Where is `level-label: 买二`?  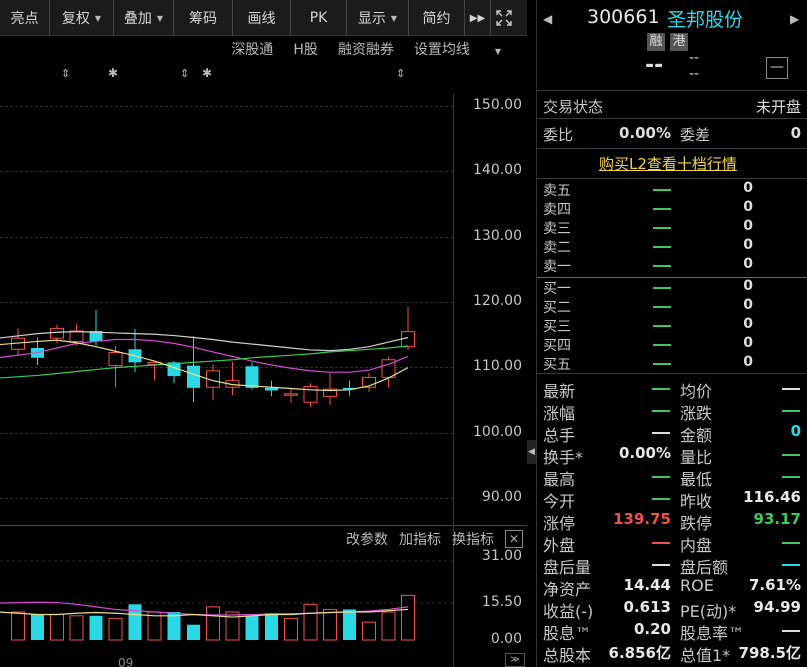
level-label: 买二 is located at coordinates (557, 308).